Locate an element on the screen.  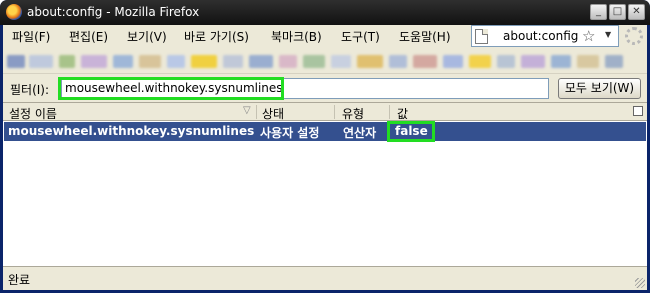
column-header-type: 유형 is located at coordinates (353, 113).